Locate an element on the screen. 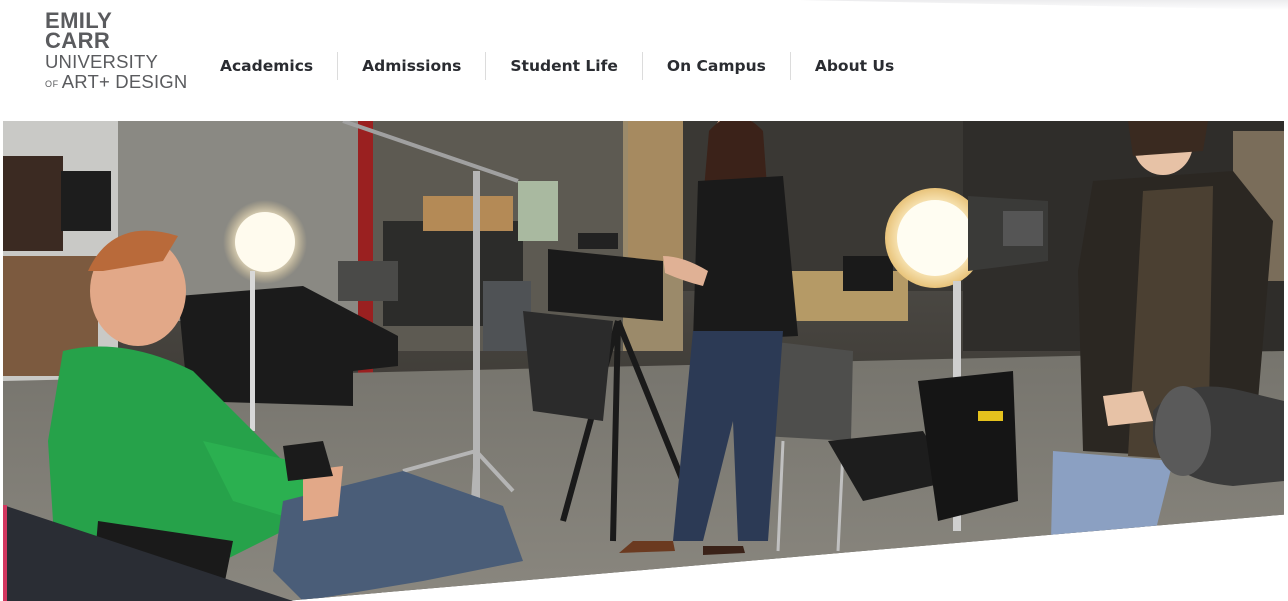  university-logo: EMILY CARR UNIVERSITY OF ART+ DESIGN is located at coordinates (120, 52).